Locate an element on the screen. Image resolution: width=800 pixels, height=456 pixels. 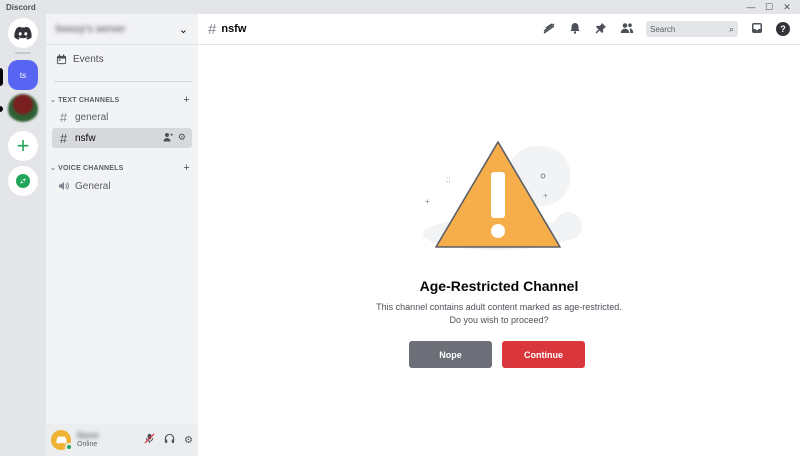
channel-general: # general is located at coordinates (122, 117).